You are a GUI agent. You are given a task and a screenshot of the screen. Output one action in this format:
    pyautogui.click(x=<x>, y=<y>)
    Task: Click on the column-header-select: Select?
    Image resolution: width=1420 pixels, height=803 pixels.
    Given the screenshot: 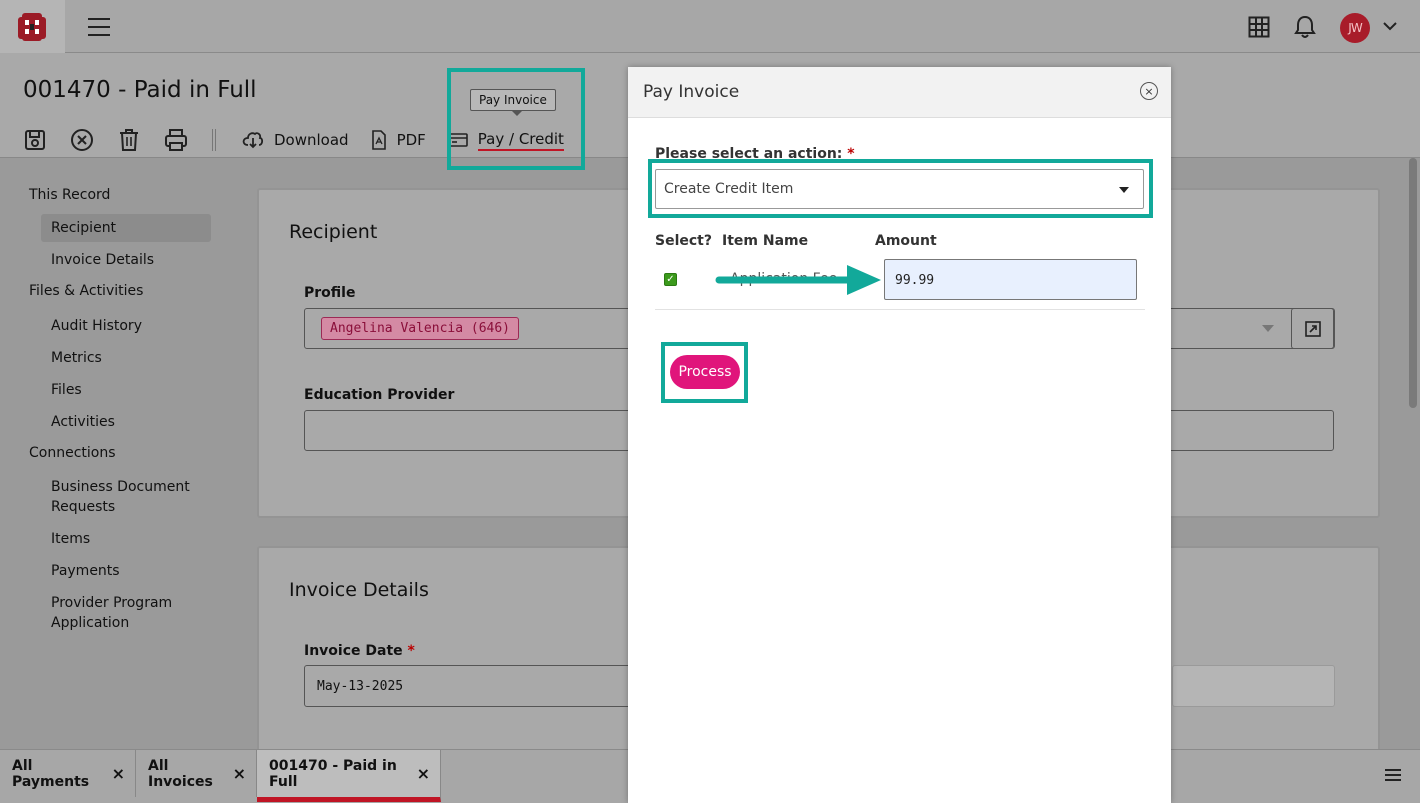 What is the action you would take?
    pyautogui.click(x=683, y=241)
    